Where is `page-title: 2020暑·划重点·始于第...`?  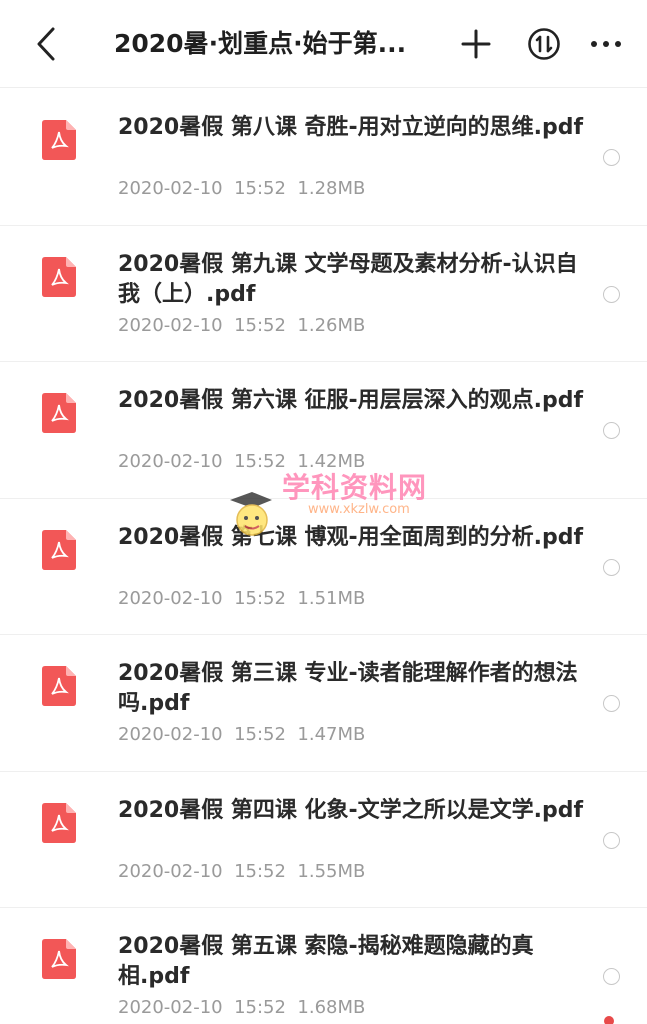
page-title: 2020暑·划重点·始于第... is located at coordinates (260, 43).